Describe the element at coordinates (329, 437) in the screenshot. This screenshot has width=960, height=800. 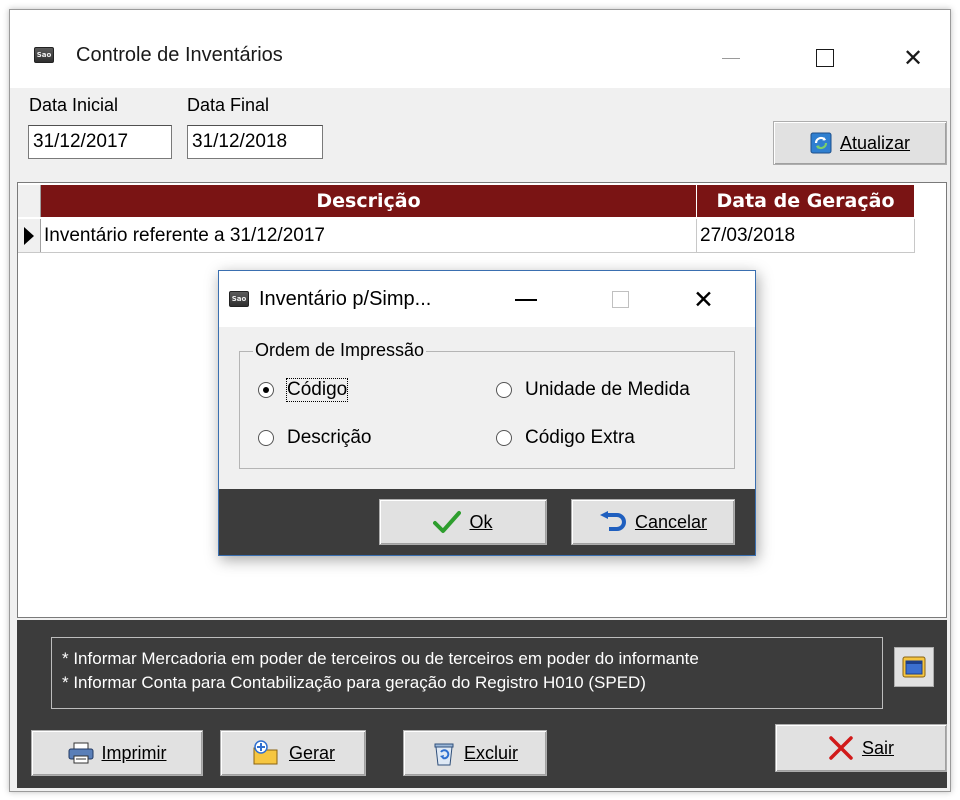
I see `radio-descricao-label: Descrição` at that location.